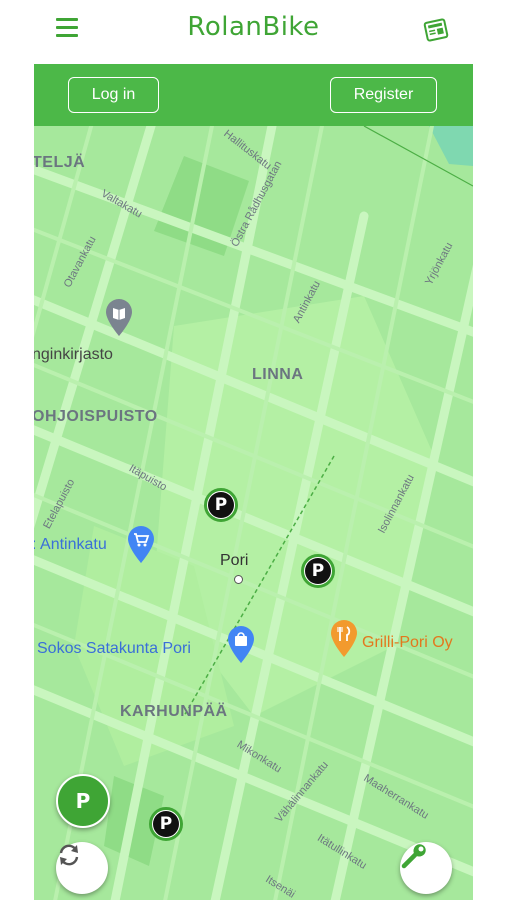 This screenshot has height=900, width=507. Describe the element at coordinates (413, 856) in the screenshot. I see `wrench-icon` at that location.